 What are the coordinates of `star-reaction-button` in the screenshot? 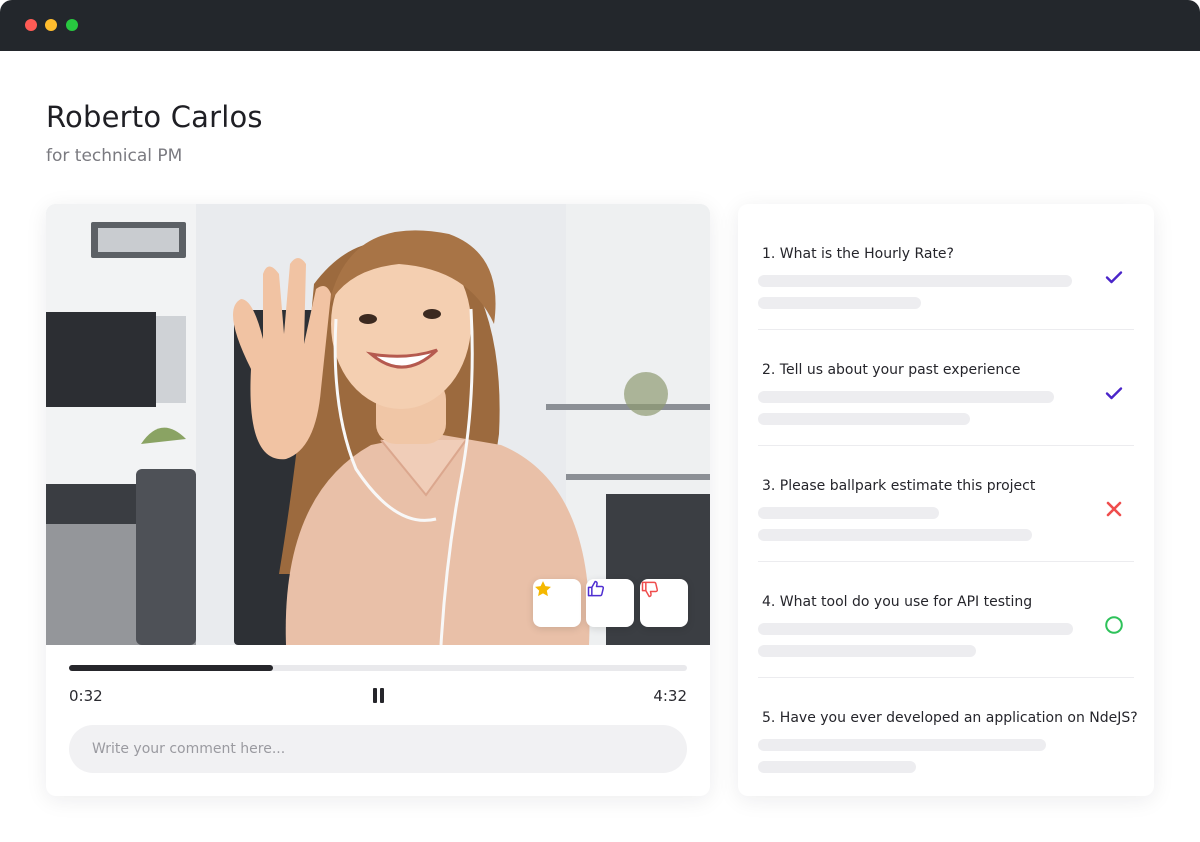 It's located at (557, 603).